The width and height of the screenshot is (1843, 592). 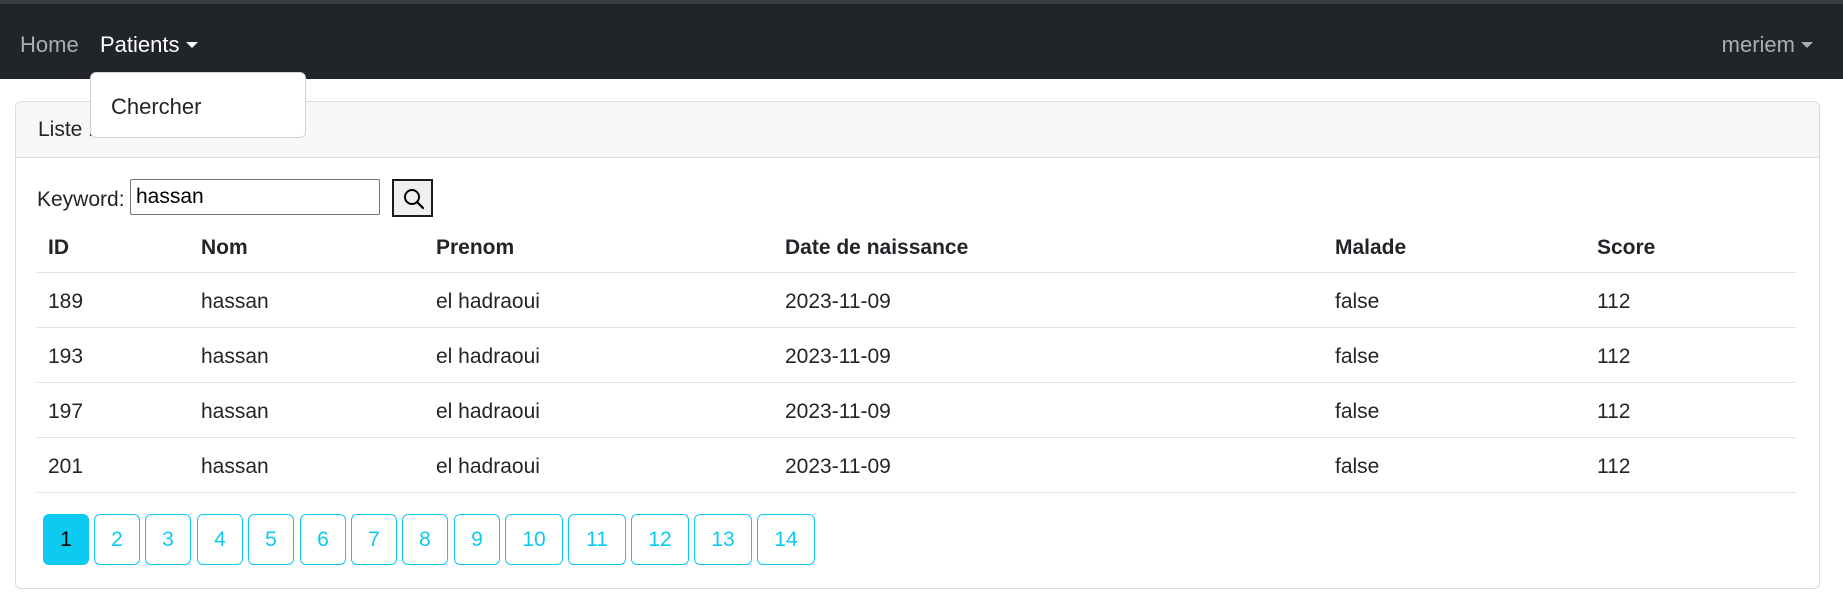 What do you see at coordinates (786, 539) in the screenshot?
I see `page-button-14: 14` at bounding box center [786, 539].